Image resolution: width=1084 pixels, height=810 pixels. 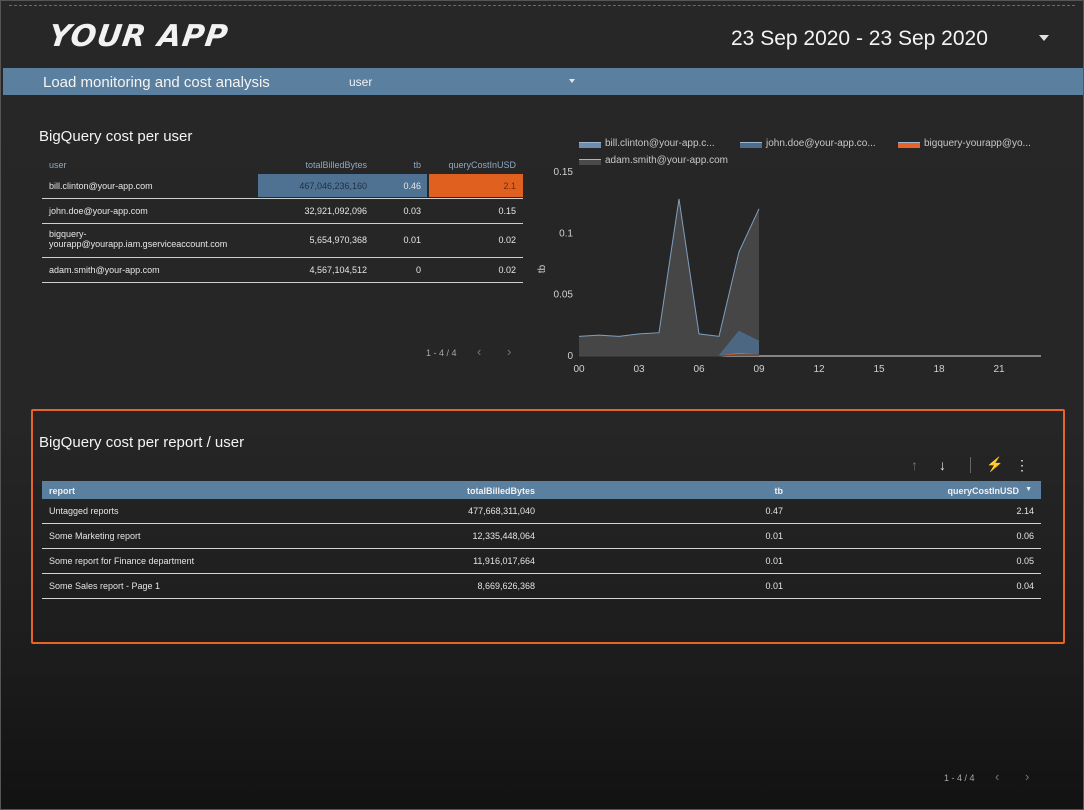 What do you see at coordinates (104, 269) in the screenshot?
I see `cell-user: adam.smith@your-app.com` at bounding box center [104, 269].